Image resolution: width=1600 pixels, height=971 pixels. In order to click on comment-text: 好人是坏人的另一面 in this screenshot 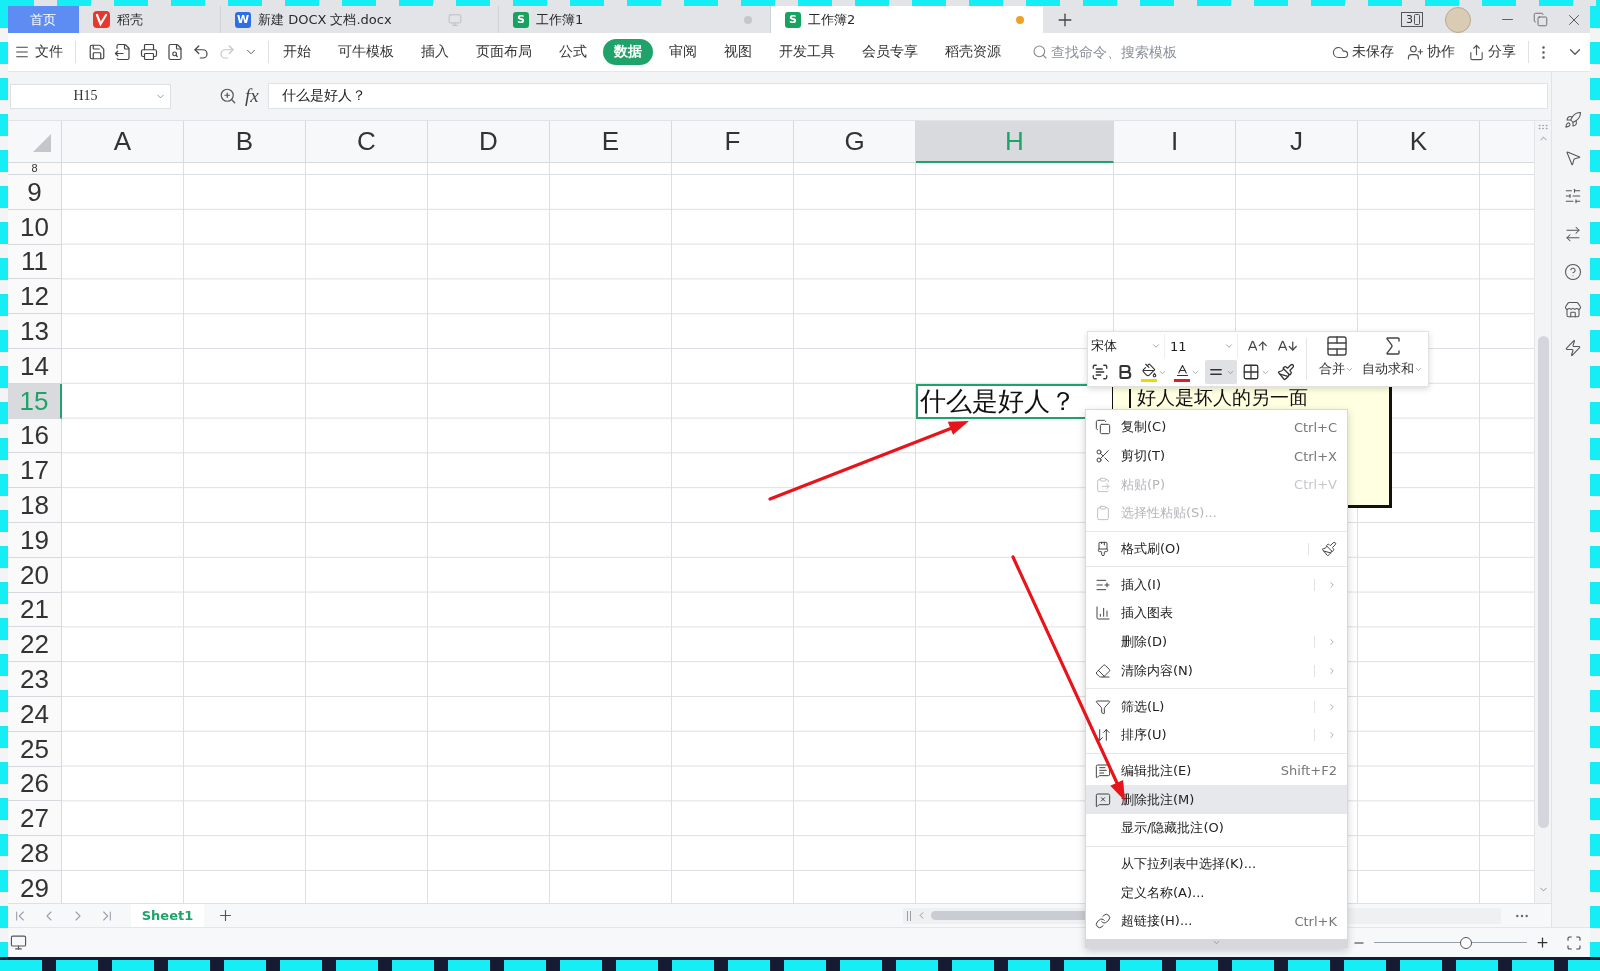, I will do `click(1222, 398)`.